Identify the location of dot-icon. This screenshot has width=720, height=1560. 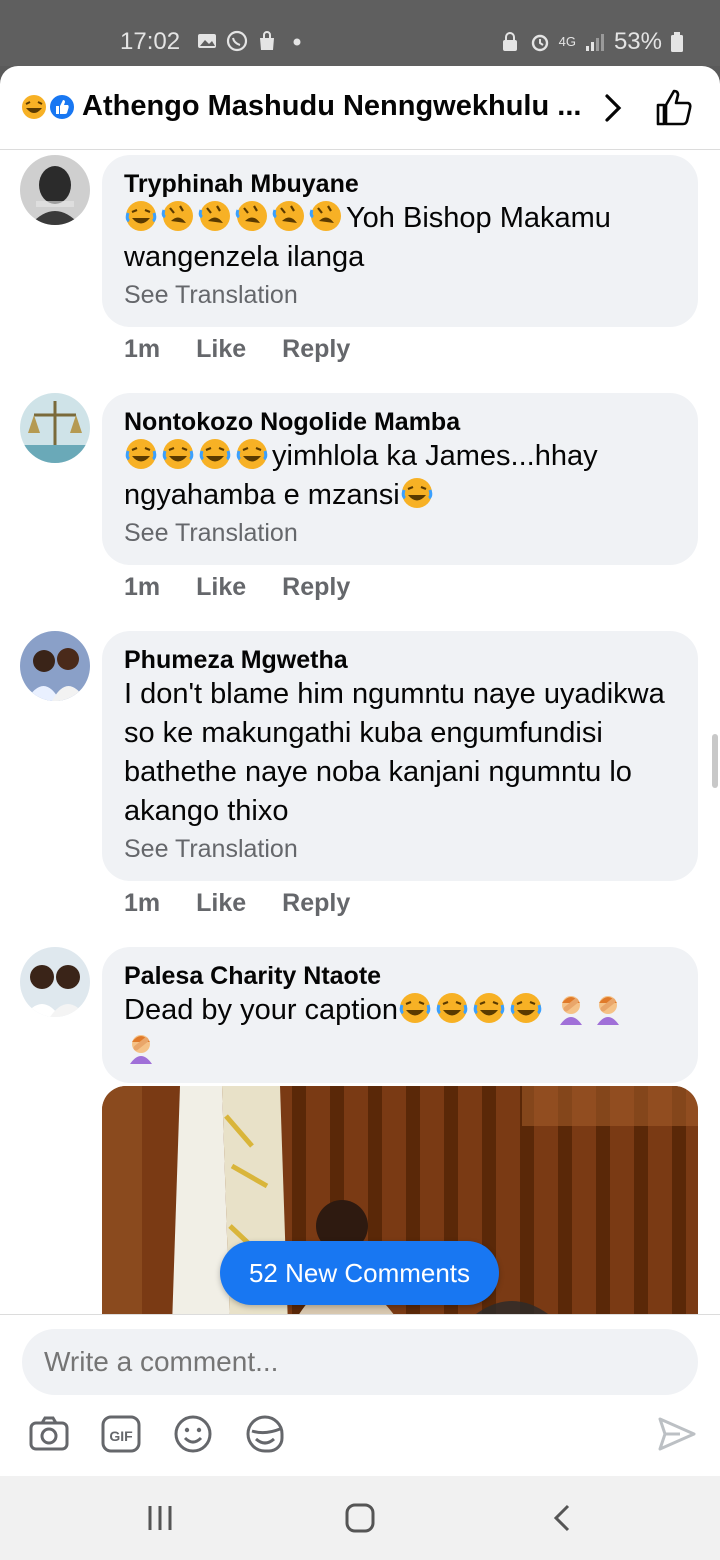
(297, 42).